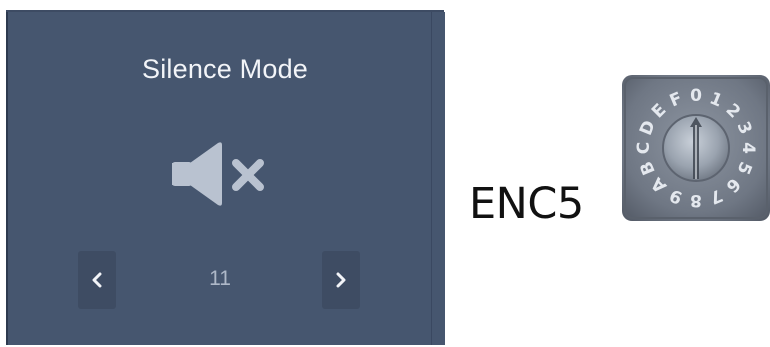  I want to click on previous-button, so click(97, 280).